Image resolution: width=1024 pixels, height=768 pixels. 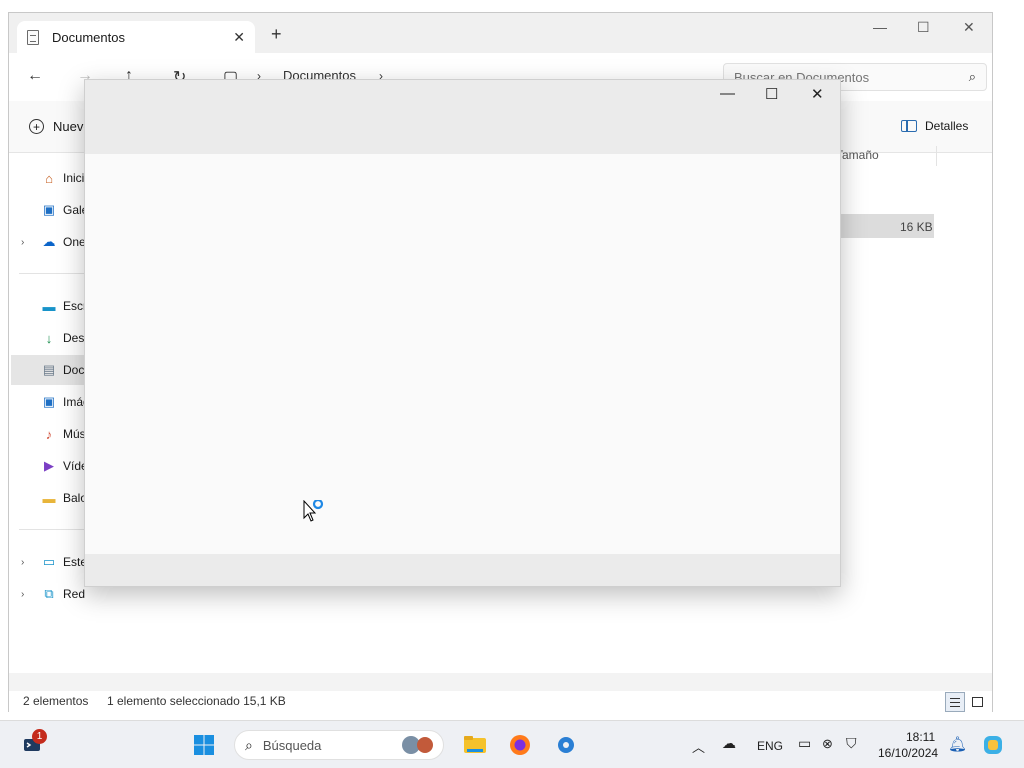 I want to click on this-pc-icon: ▭, so click(x=49, y=561).